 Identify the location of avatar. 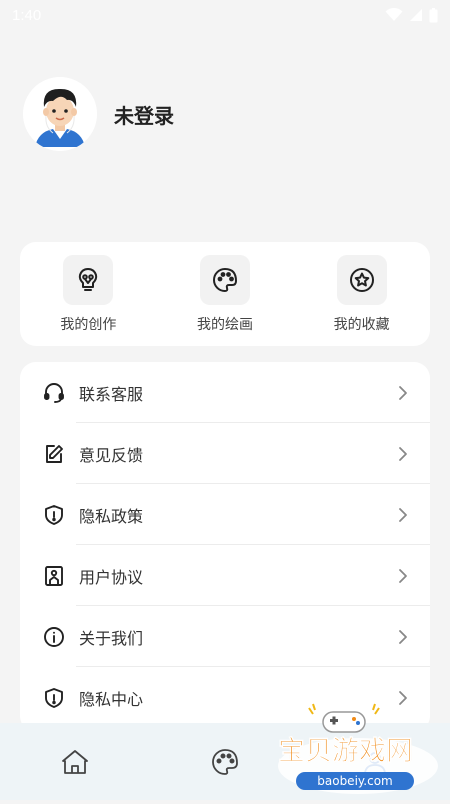
(60, 114).